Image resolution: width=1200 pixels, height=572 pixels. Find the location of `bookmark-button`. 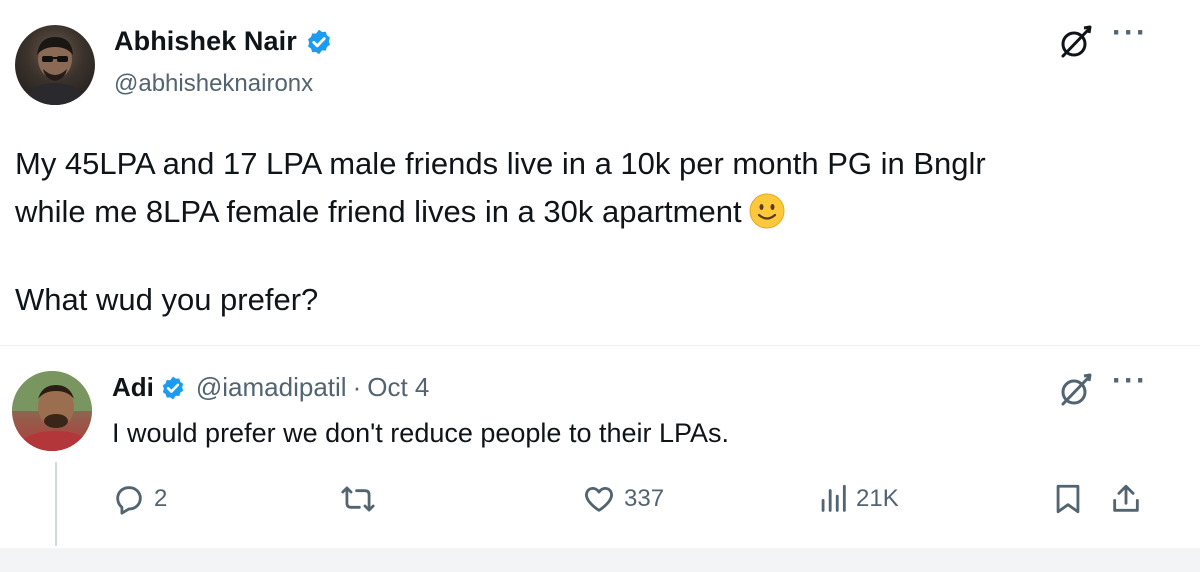

bookmark-button is located at coordinates (1068, 499).